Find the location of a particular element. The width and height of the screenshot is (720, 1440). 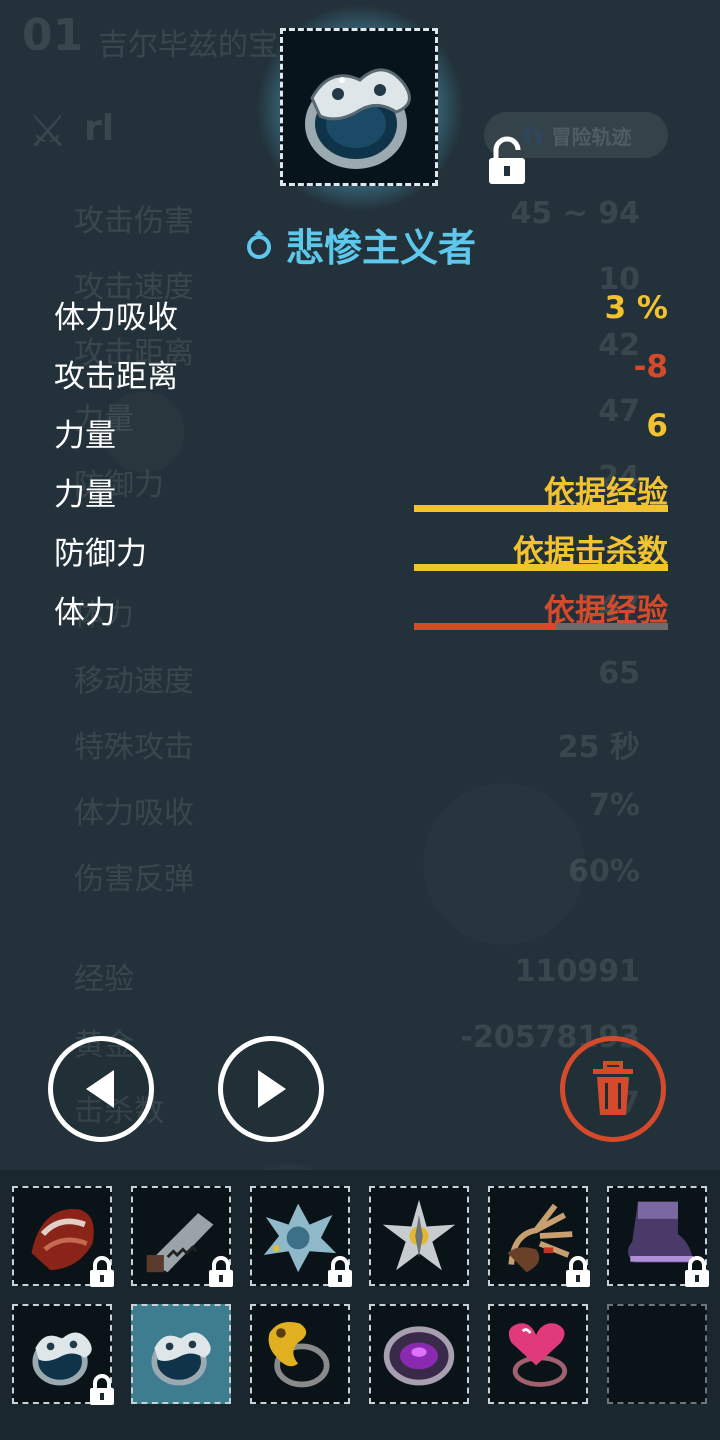

item-stat-value: 6 is located at coordinates (657, 426).